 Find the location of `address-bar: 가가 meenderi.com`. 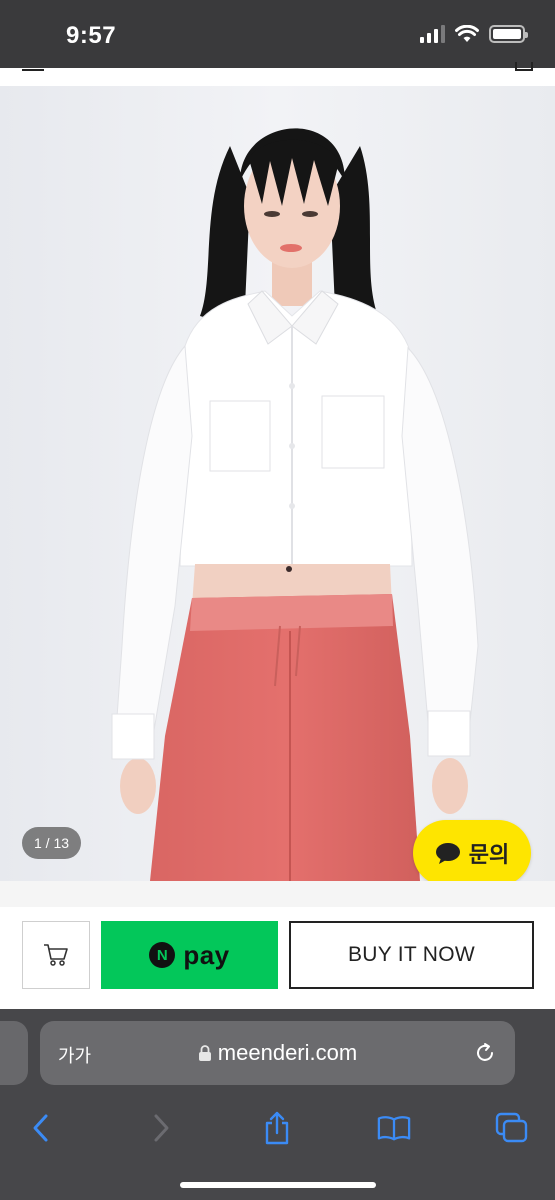

address-bar: 가가 meenderi.com is located at coordinates (277, 1053).